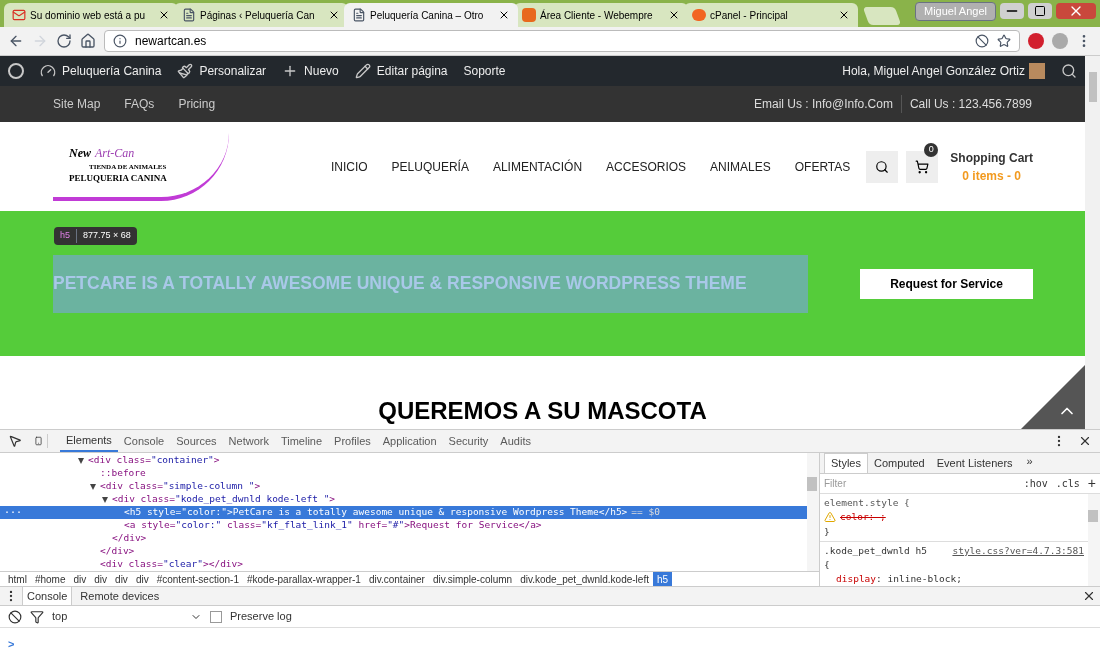 This screenshot has width=1100, height=660. I want to click on info-icon, so click(120, 41).